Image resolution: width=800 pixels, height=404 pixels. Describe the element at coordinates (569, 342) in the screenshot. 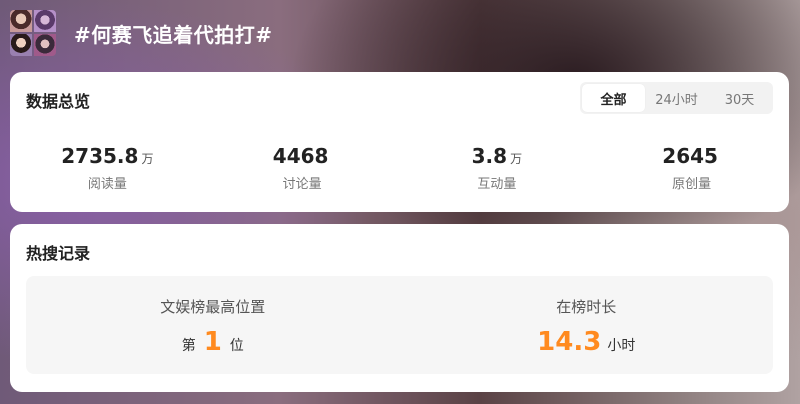

I see `duration-value: 14.3` at that location.